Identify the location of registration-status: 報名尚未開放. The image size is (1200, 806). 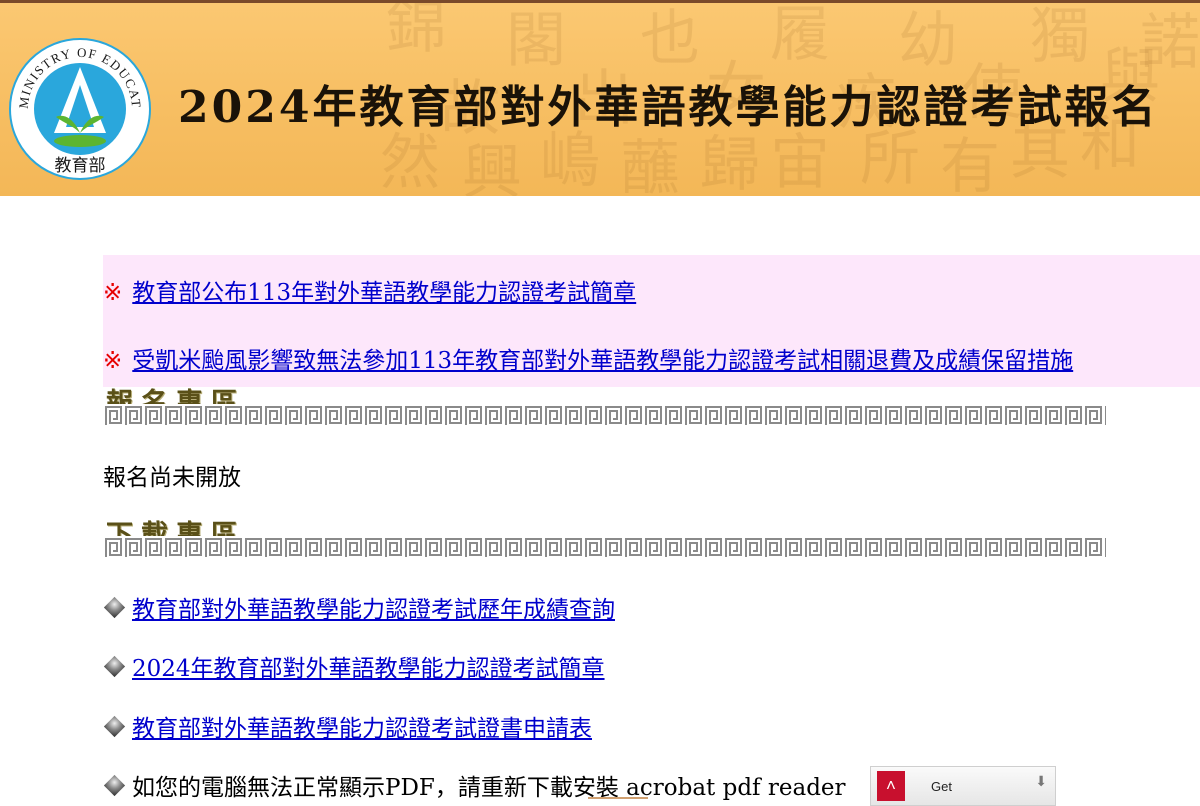
(172, 478).